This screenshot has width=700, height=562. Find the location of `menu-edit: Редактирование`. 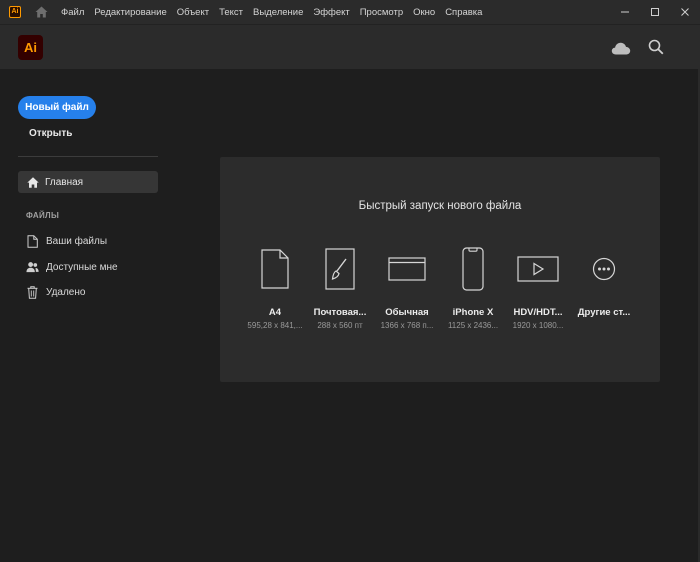

menu-edit: Редактирование is located at coordinates (130, 12).